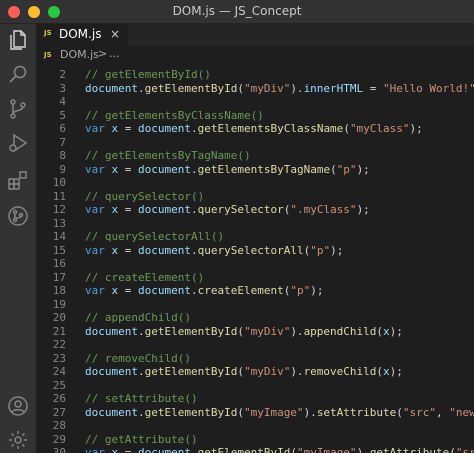 The width and height of the screenshot is (474, 453). I want to click on code-token: x, so click(386, 331).